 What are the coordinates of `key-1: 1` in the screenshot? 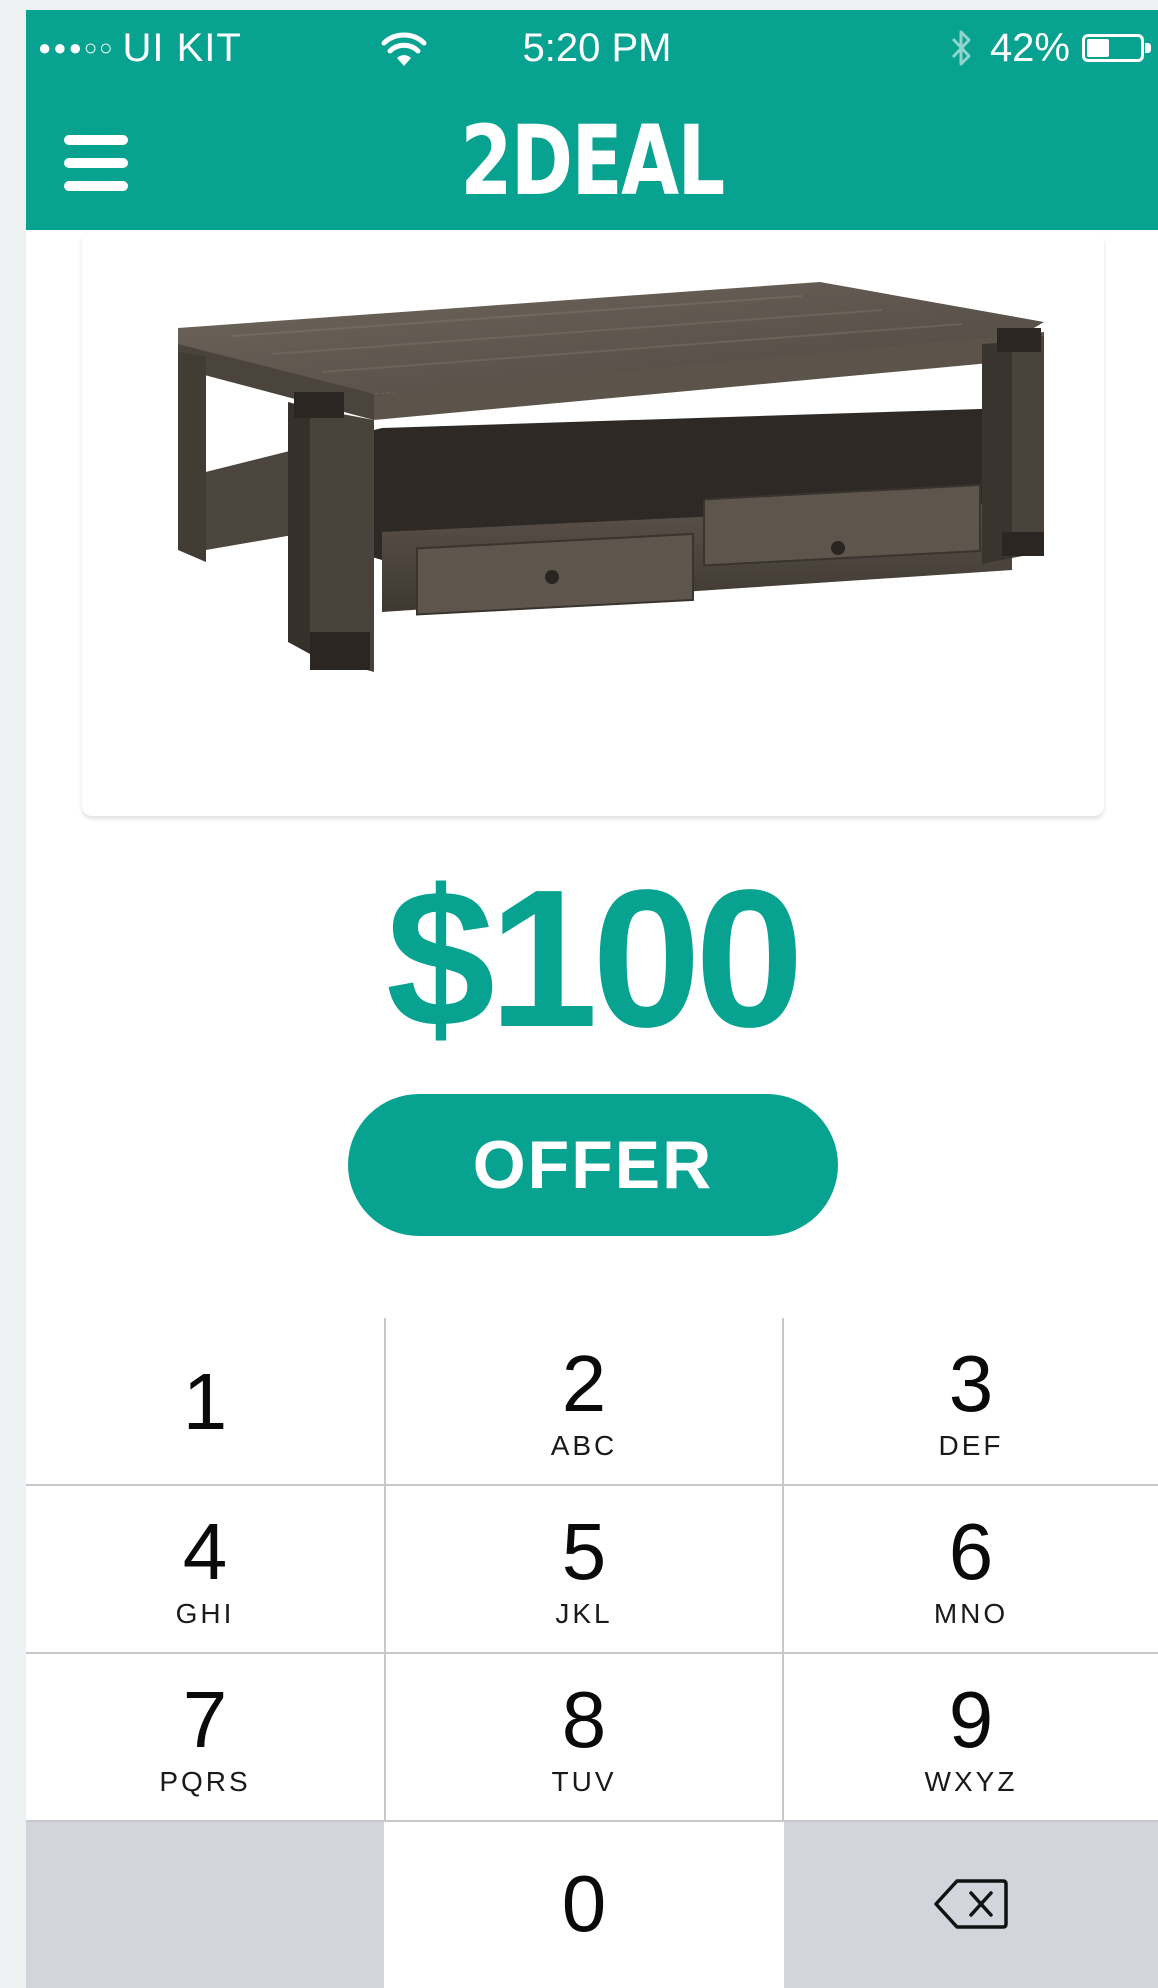 It's located at (205, 1401).